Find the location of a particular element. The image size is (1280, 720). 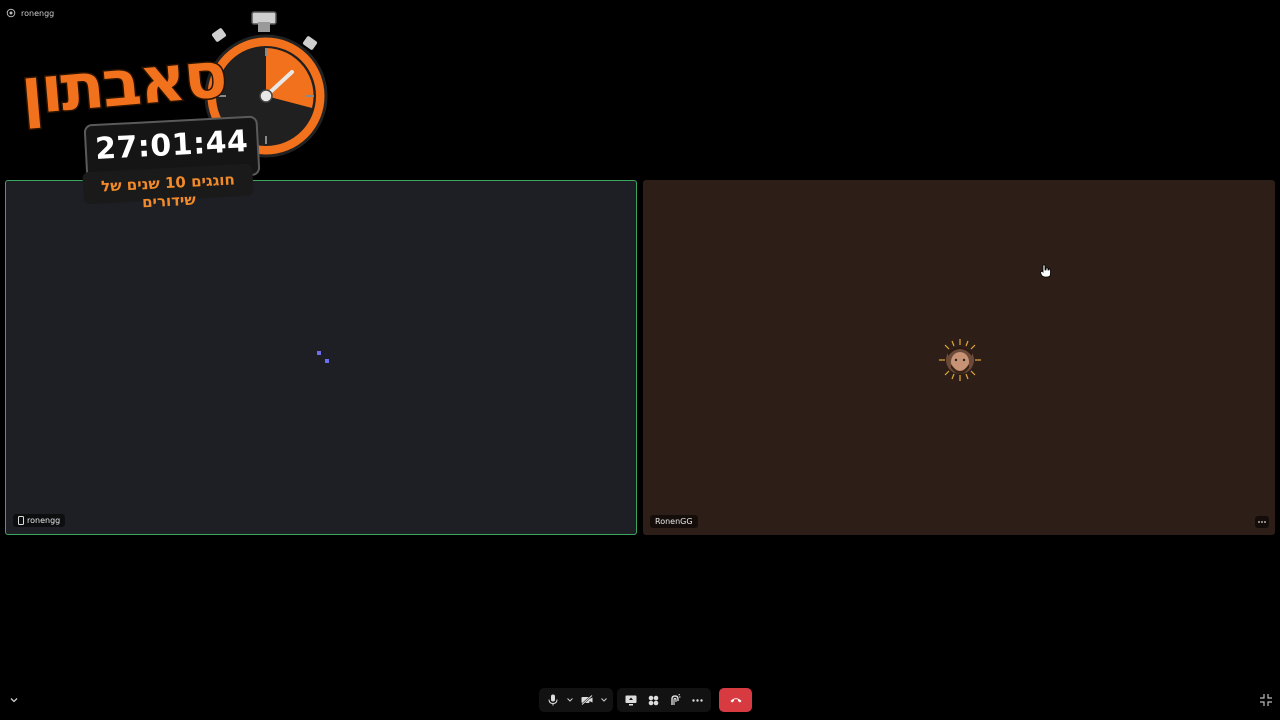

actions-group is located at coordinates (664, 700).